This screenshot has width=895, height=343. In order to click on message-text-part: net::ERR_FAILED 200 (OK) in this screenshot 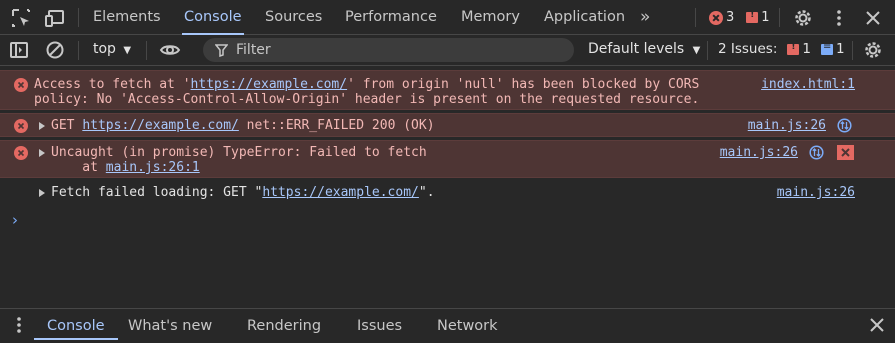, I will do `click(336, 125)`.